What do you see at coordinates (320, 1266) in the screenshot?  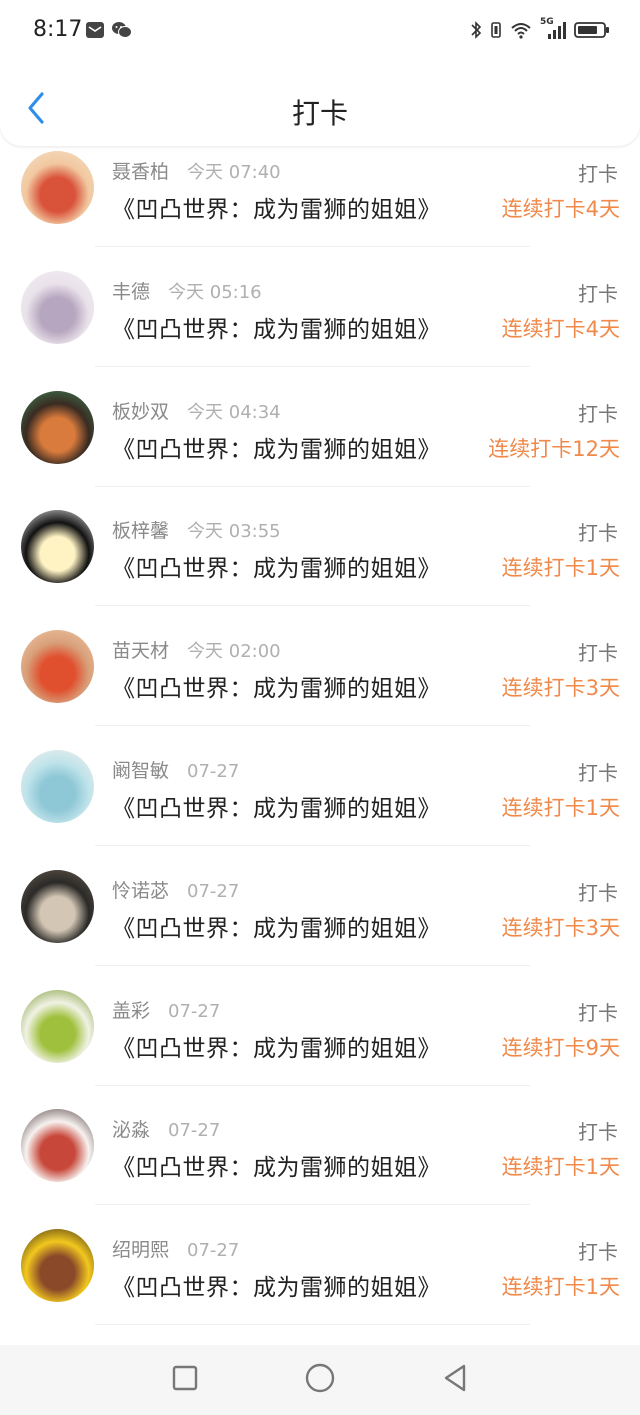 I see `checkin-row: 绍明熙 07-27 《凹凸世界：成为雷狮的姐姐》 打卡连续打卡1天` at bounding box center [320, 1266].